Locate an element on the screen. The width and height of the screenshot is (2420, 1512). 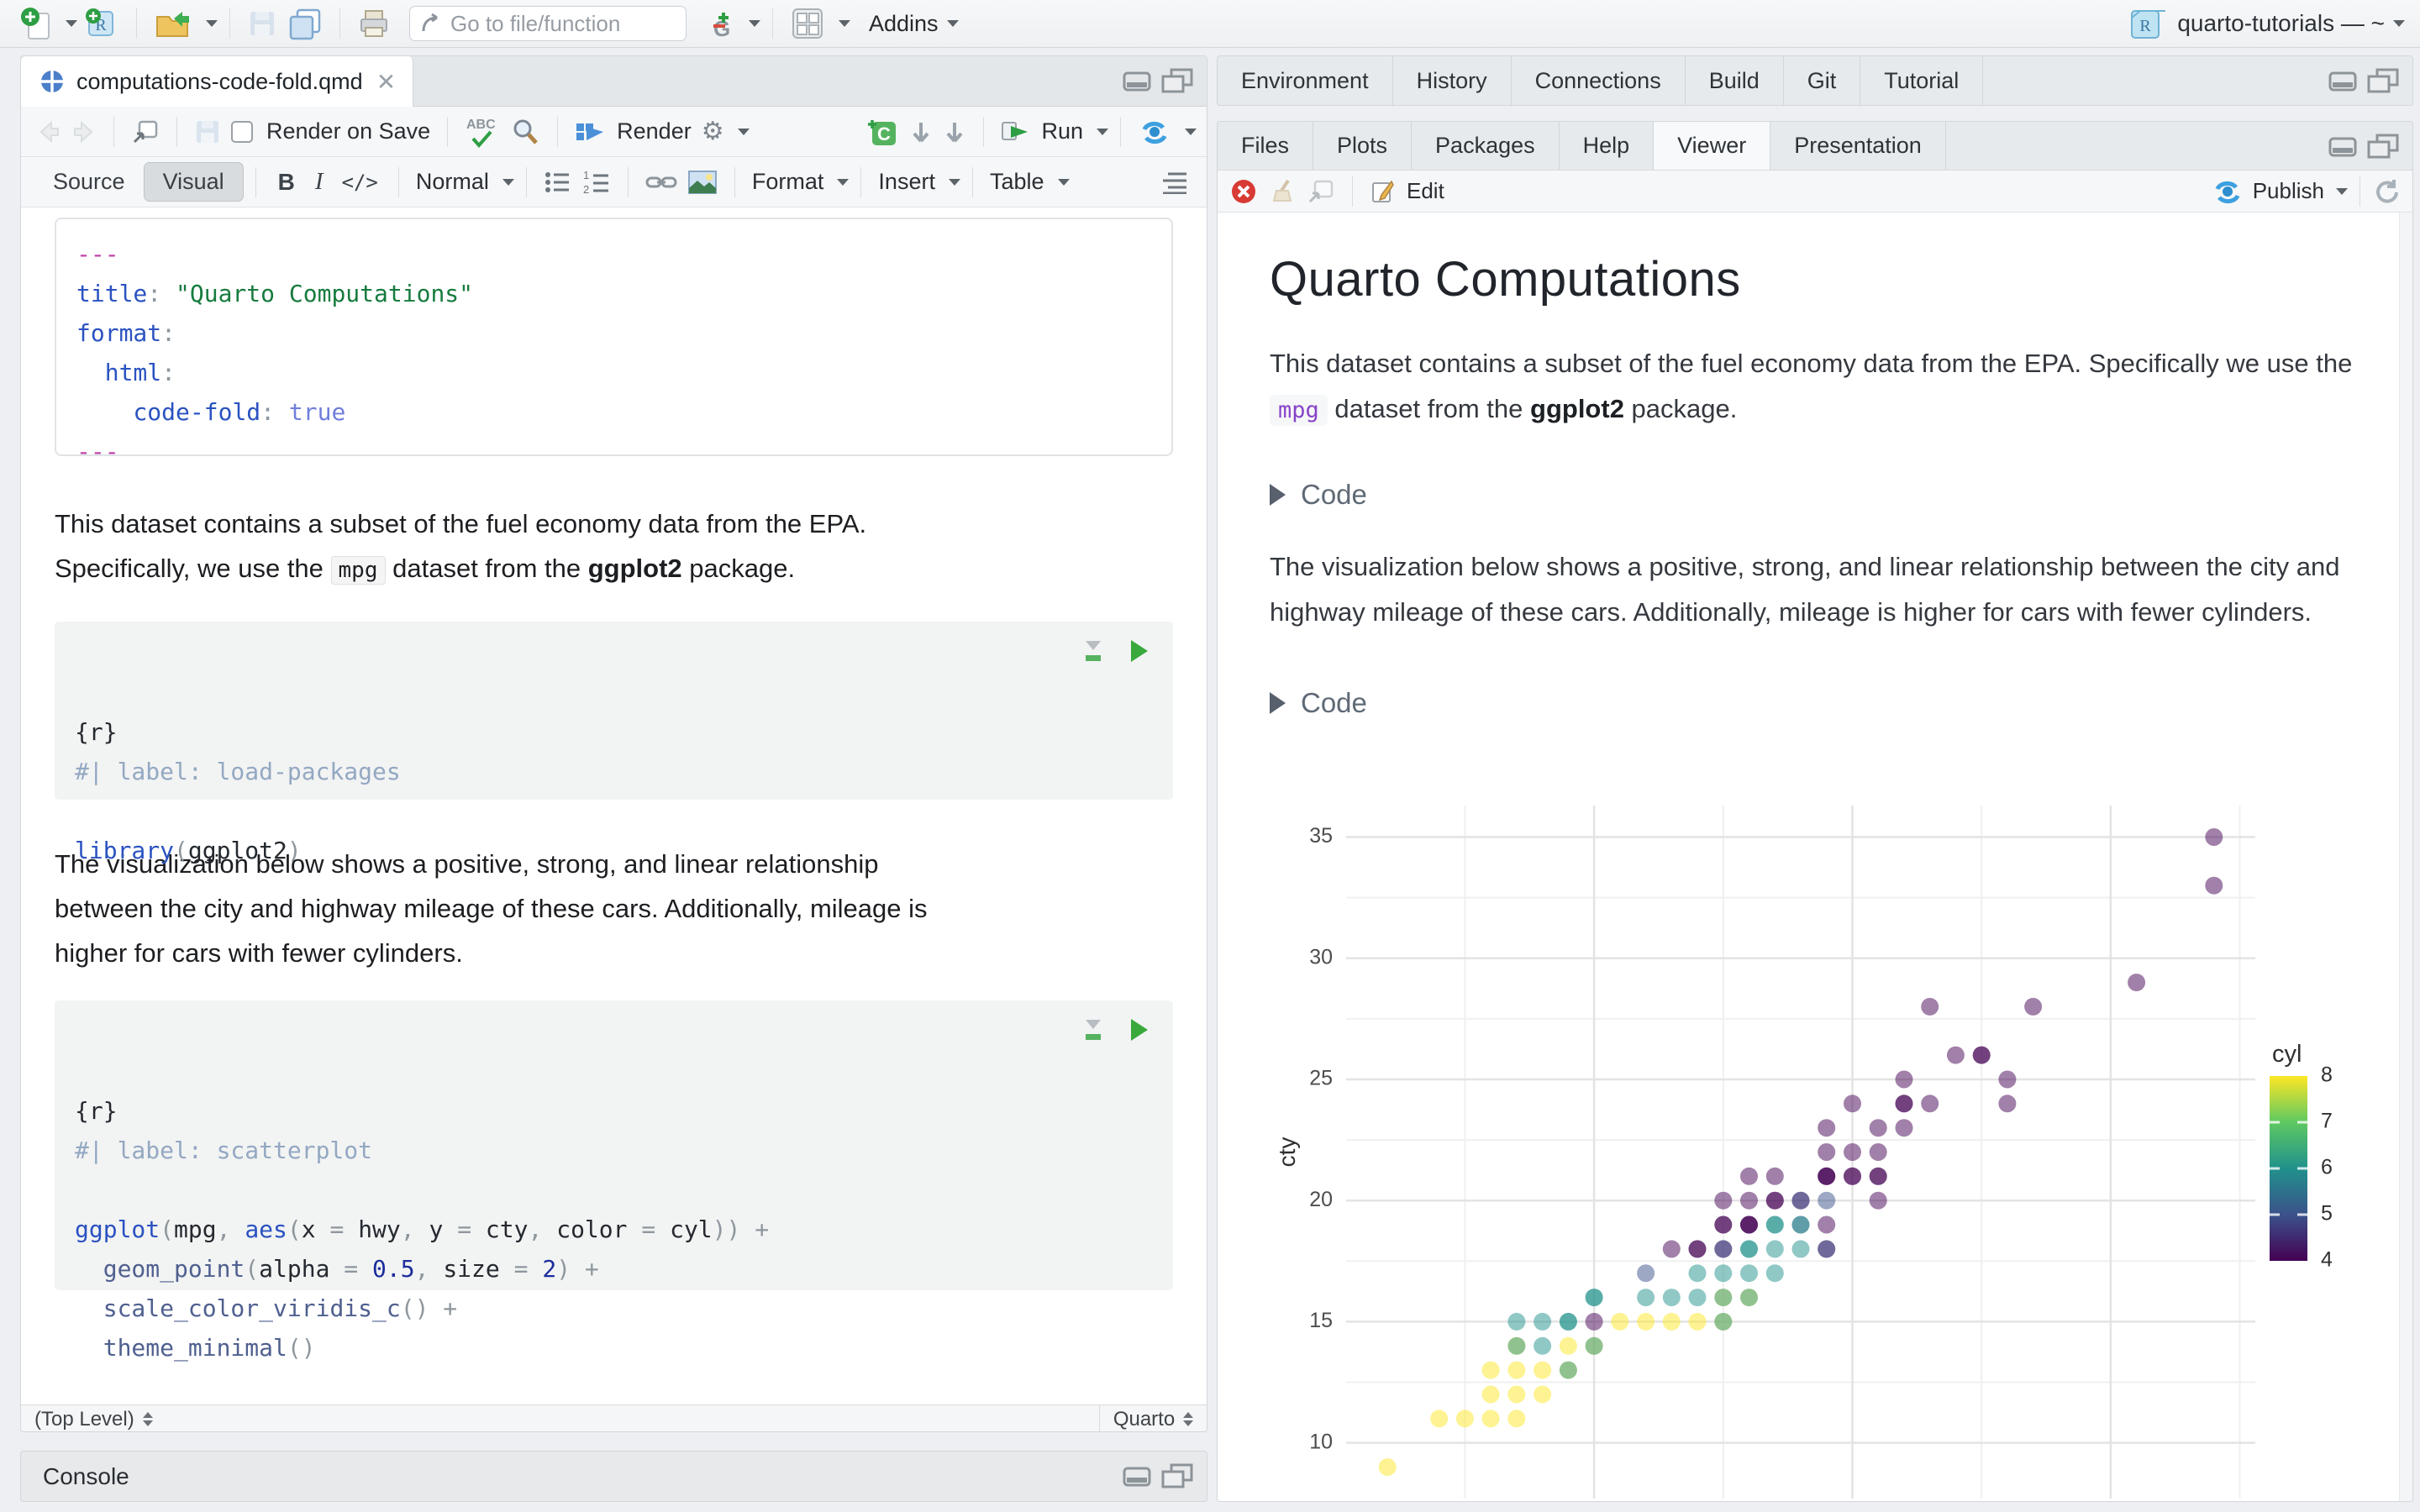
popout-viewer-icon is located at coordinates (1321, 191).